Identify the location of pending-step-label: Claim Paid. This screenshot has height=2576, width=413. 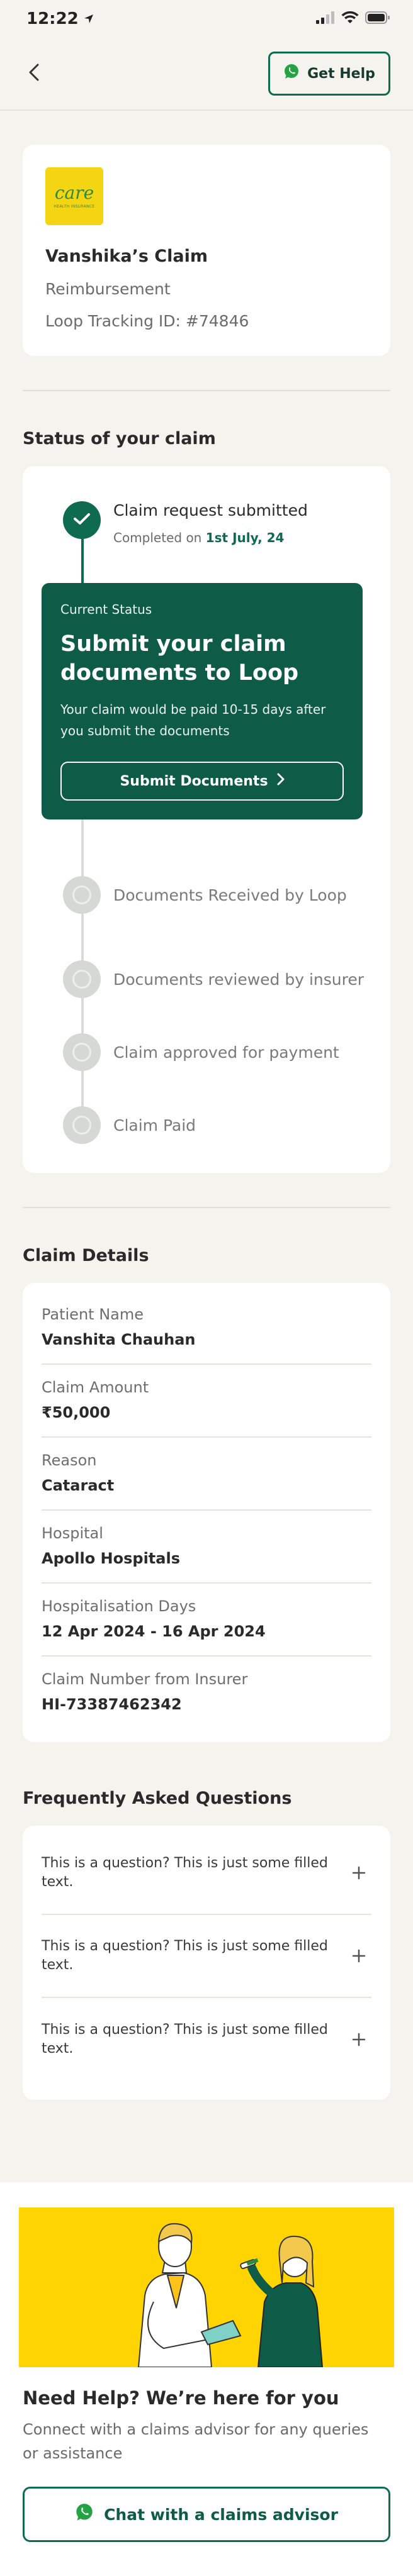
(154, 1125).